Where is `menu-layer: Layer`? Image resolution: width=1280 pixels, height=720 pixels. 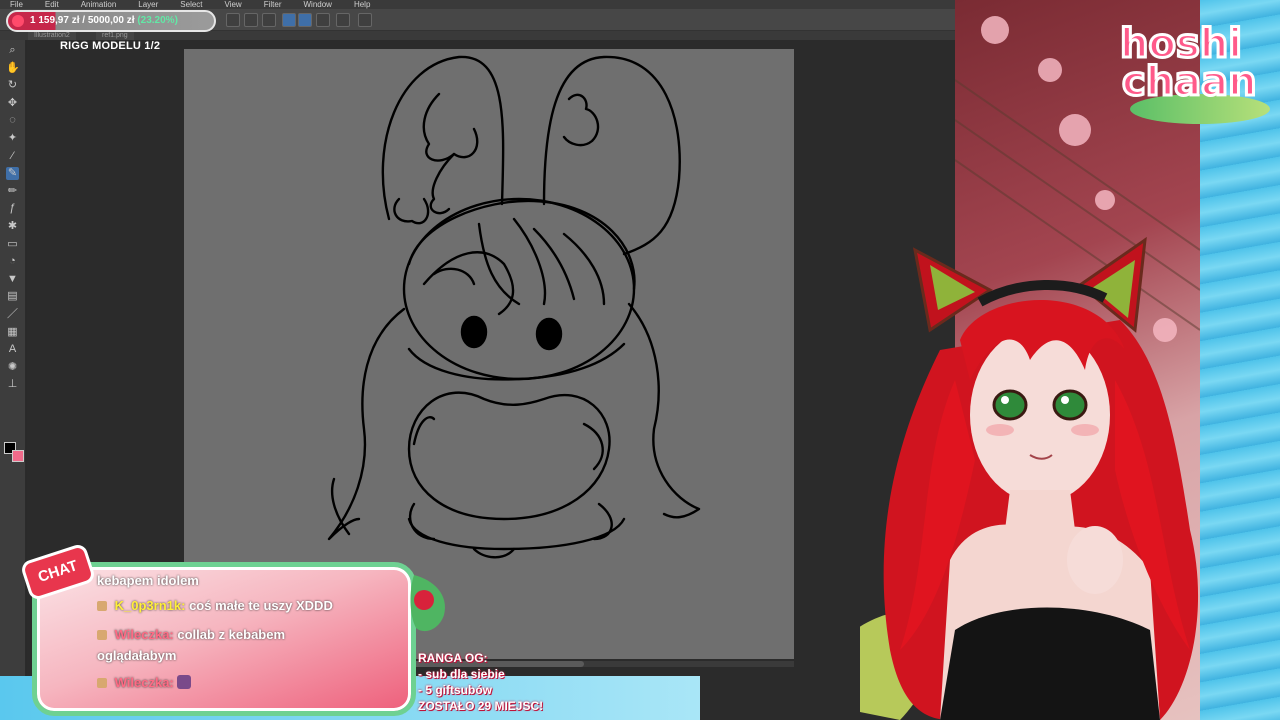 menu-layer: Layer is located at coordinates (148, 4).